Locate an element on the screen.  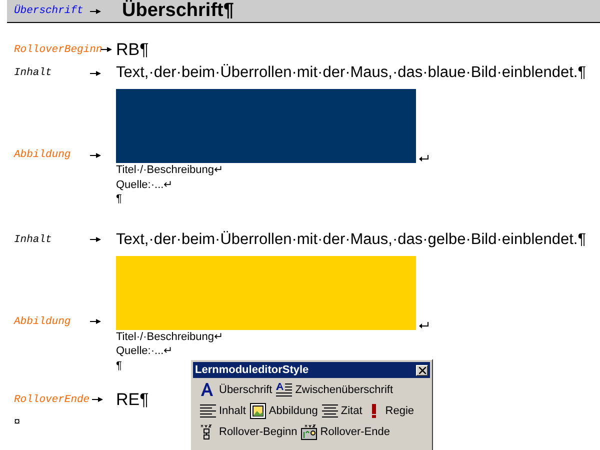
body-text: Text,·der·beim·Überrollen·mit·der·Maus,·das·blaue·Bild·einblendet.¶ is located at coordinates (351, 73).